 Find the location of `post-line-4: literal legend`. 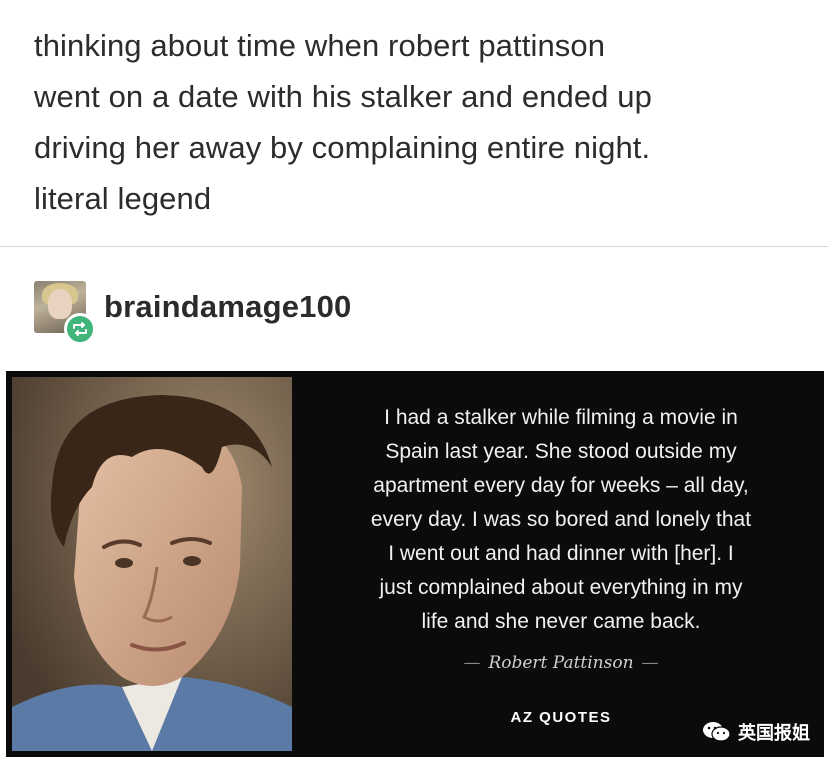

post-line-4: literal legend is located at coordinates (123, 198).